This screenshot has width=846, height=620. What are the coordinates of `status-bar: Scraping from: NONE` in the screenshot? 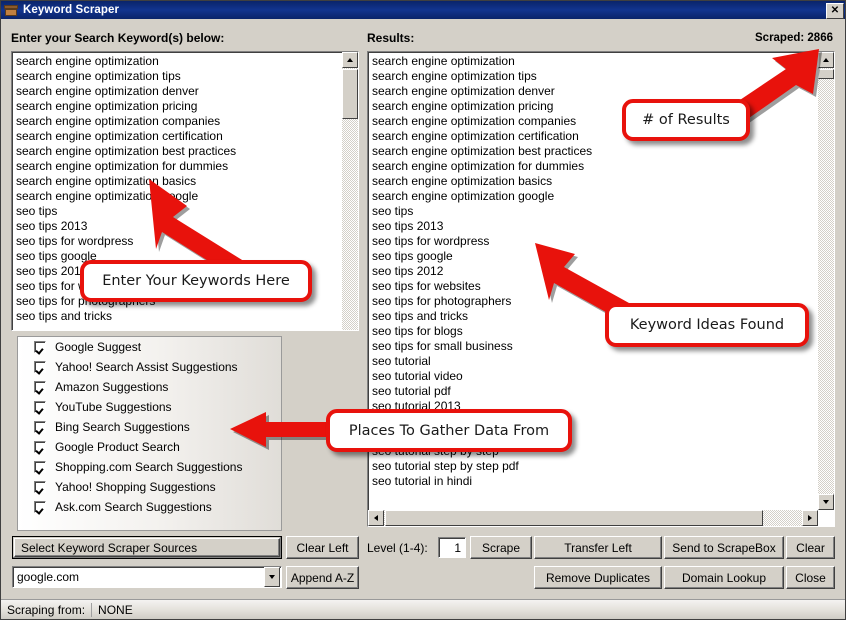 It's located at (423, 609).